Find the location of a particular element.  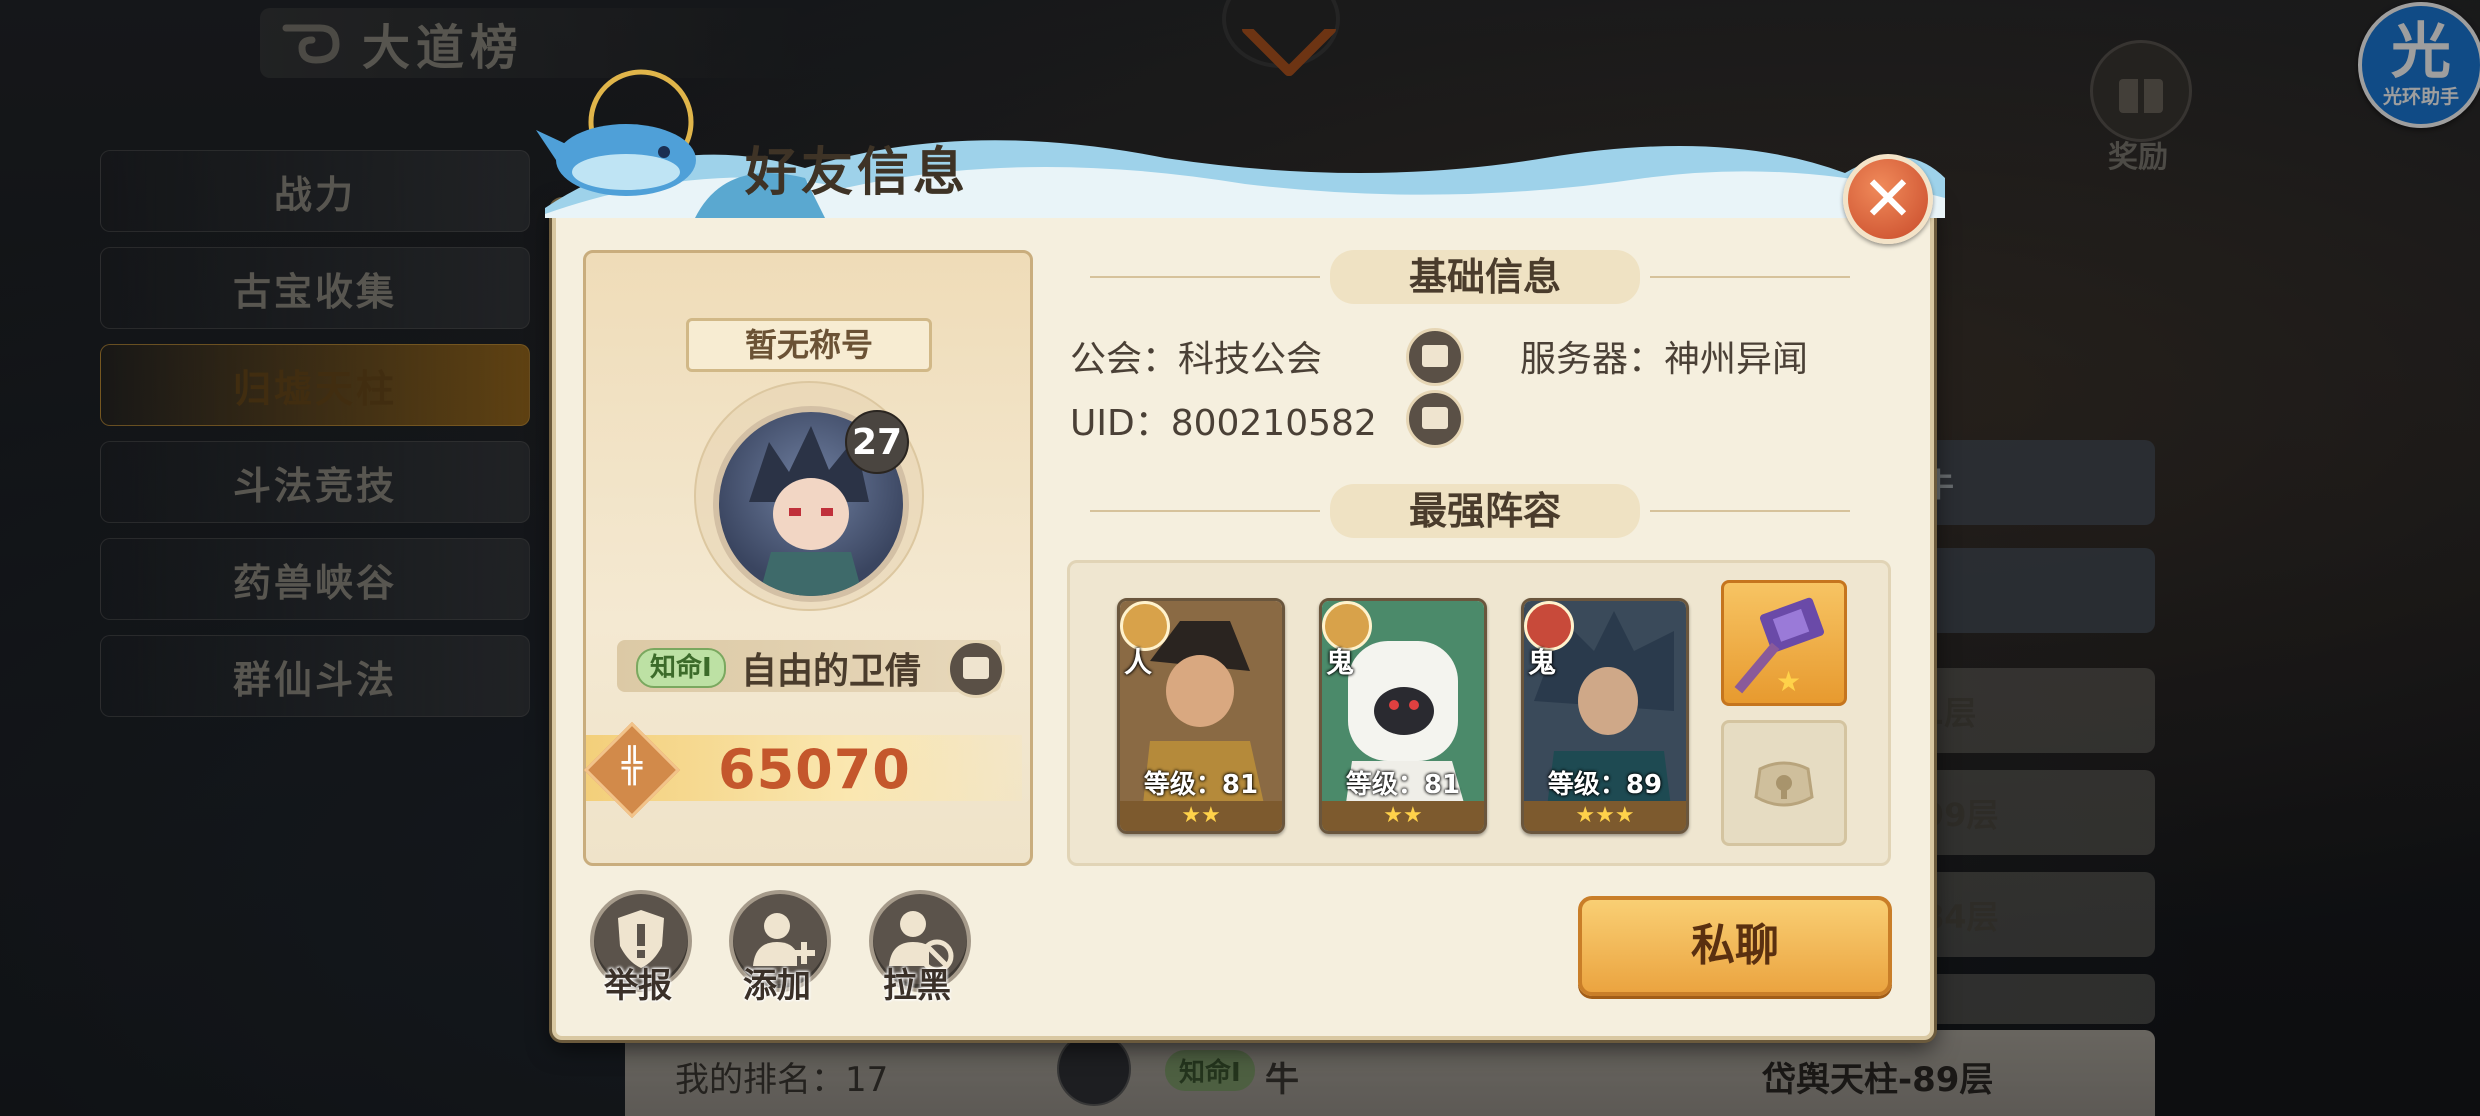

private-chat-button: 私聊 is located at coordinates (1735, 946).